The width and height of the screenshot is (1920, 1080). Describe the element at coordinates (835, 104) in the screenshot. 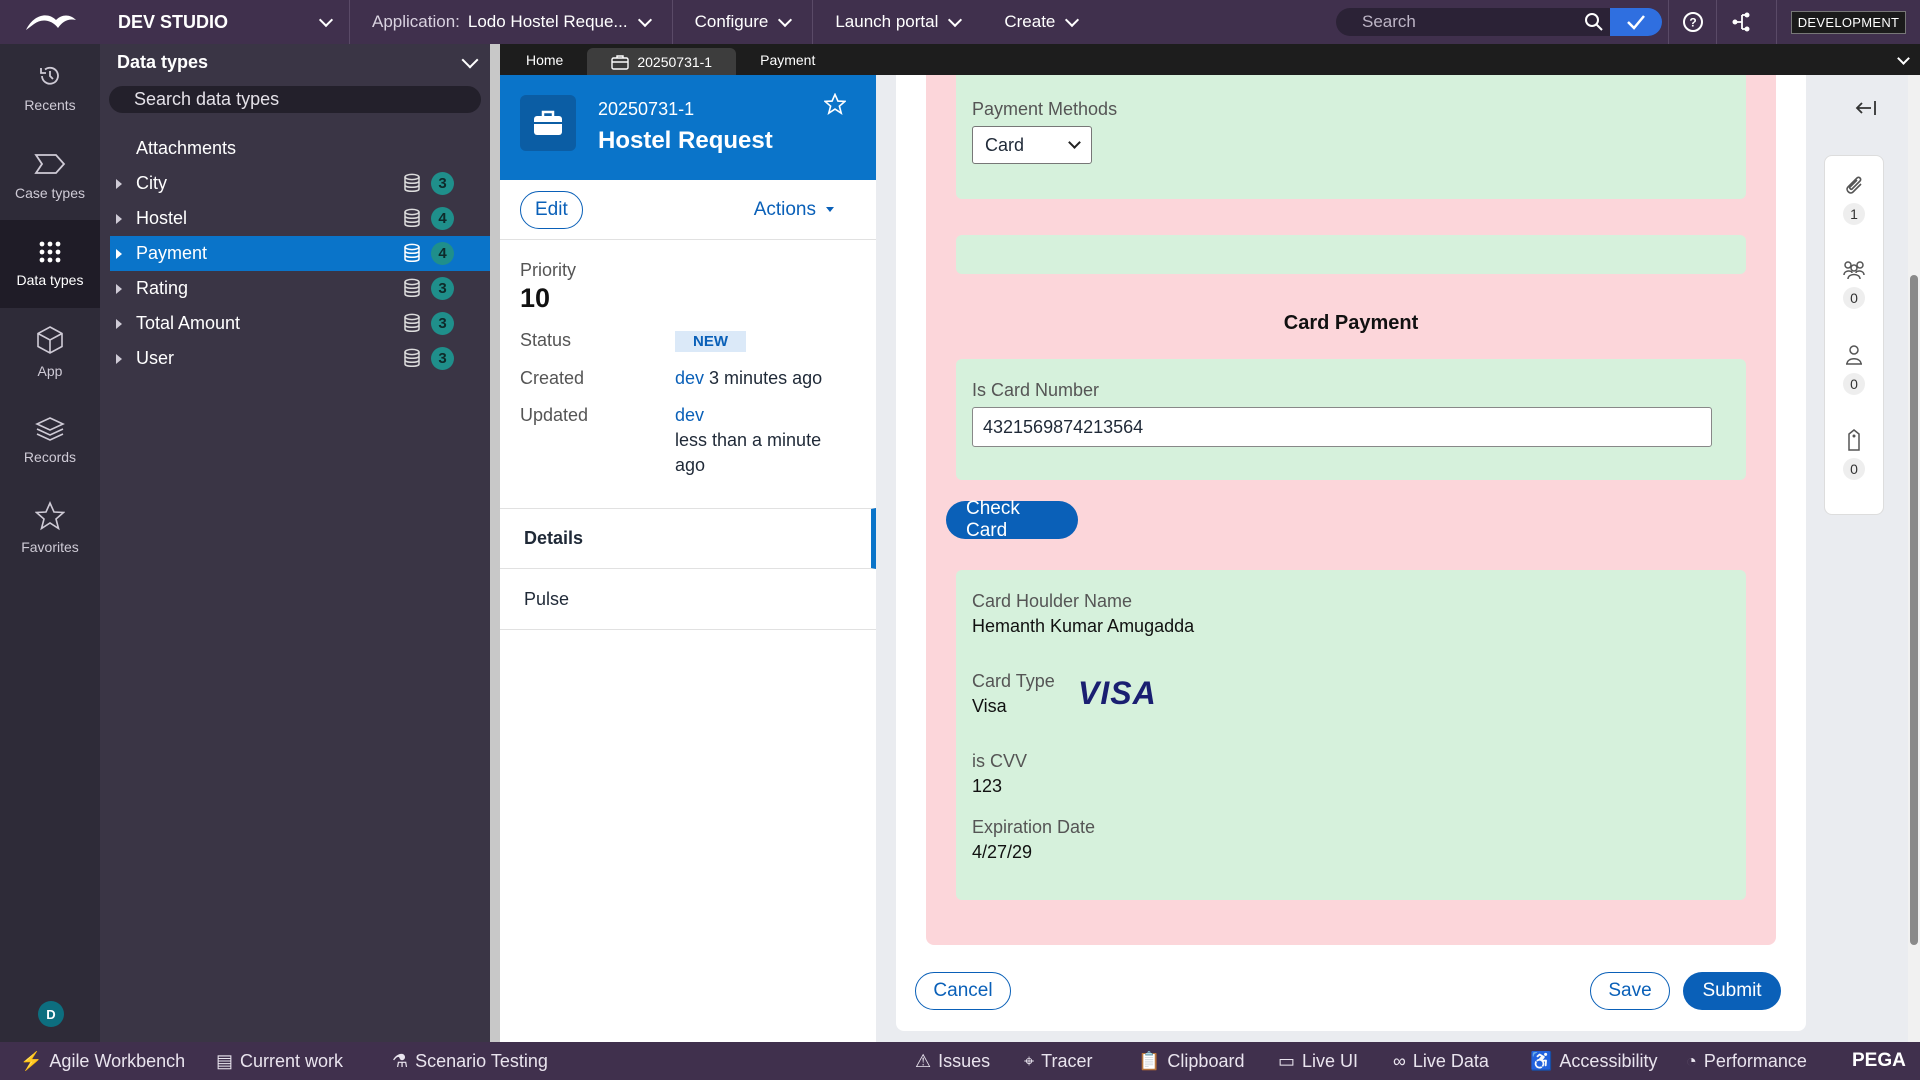

I see `favorite-star-icon` at that location.